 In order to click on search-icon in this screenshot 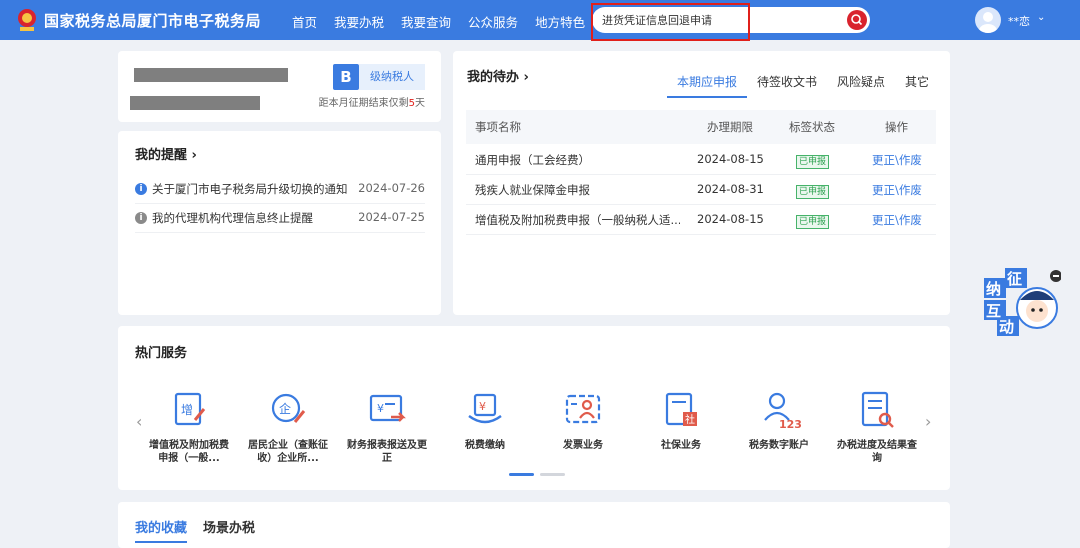, I will do `click(857, 20)`.